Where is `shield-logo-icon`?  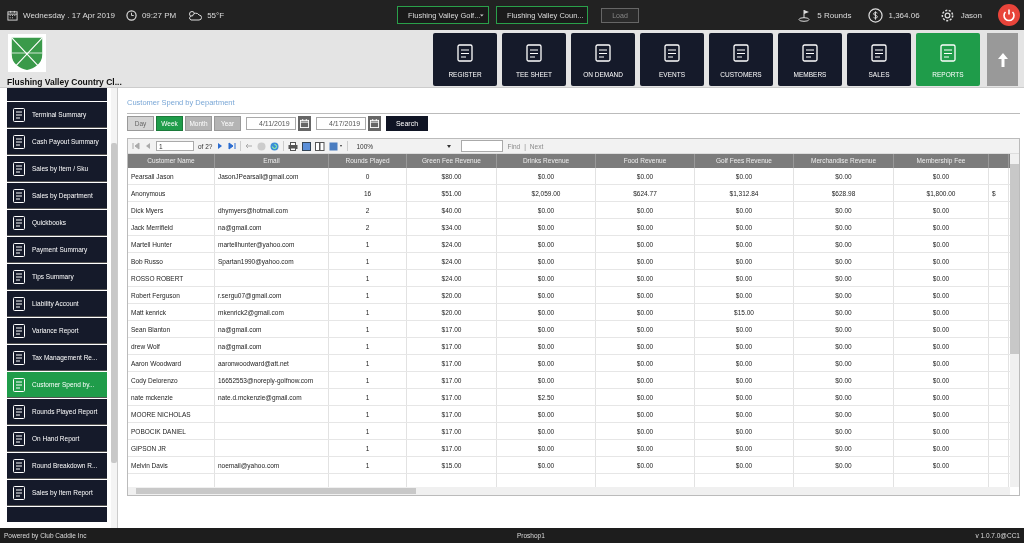 shield-logo-icon is located at coordinates (27, 53).